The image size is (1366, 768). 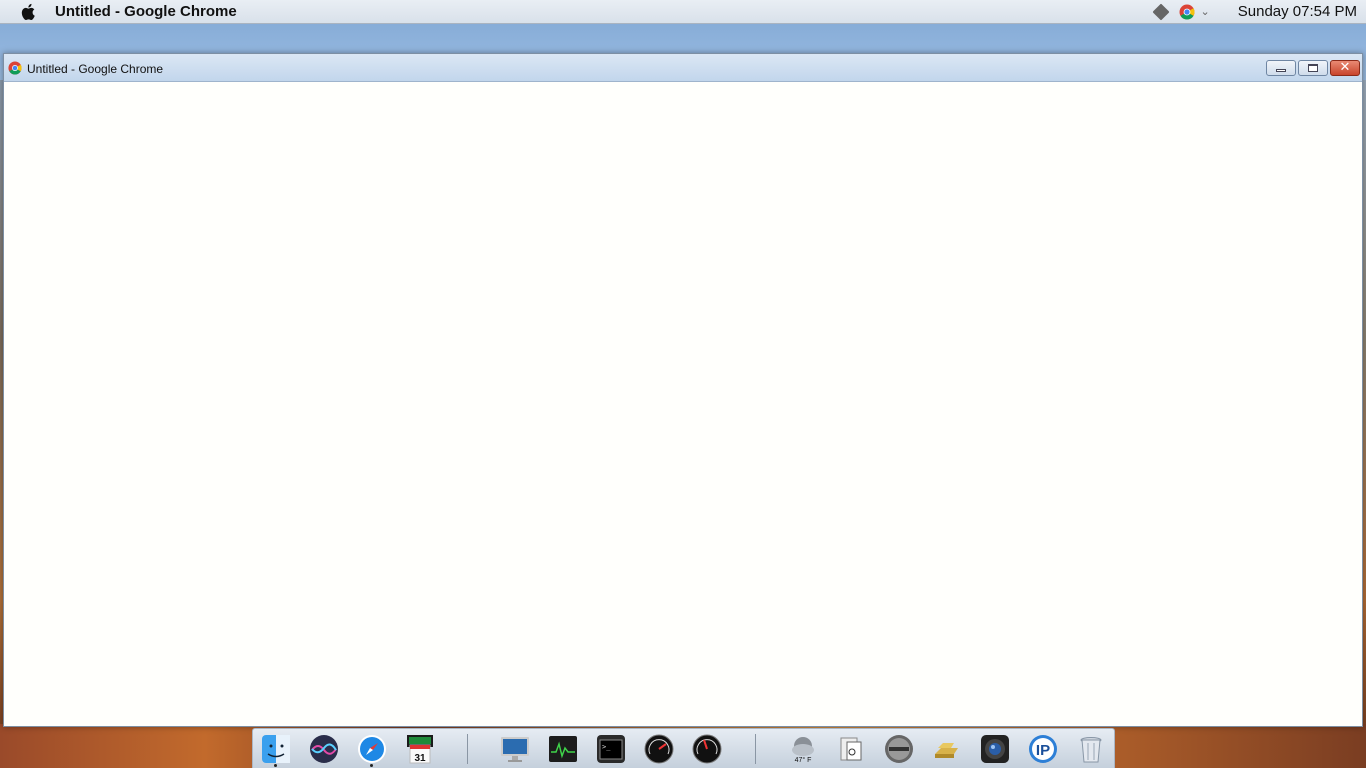 I want to click on weather-temp: 47° F, so click(x=803, y=760).